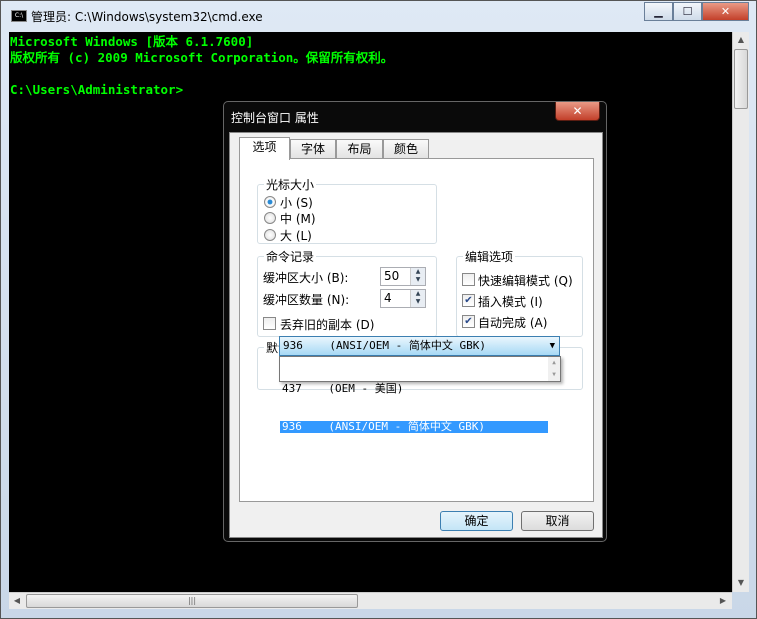 The height and width of the screenshot is (619, 757). What do you see at coordinates (525, 281) in the screenshot?
I see `quickedit-label: 快速编辑模式 (Q)` at bounding box center [525, 281].